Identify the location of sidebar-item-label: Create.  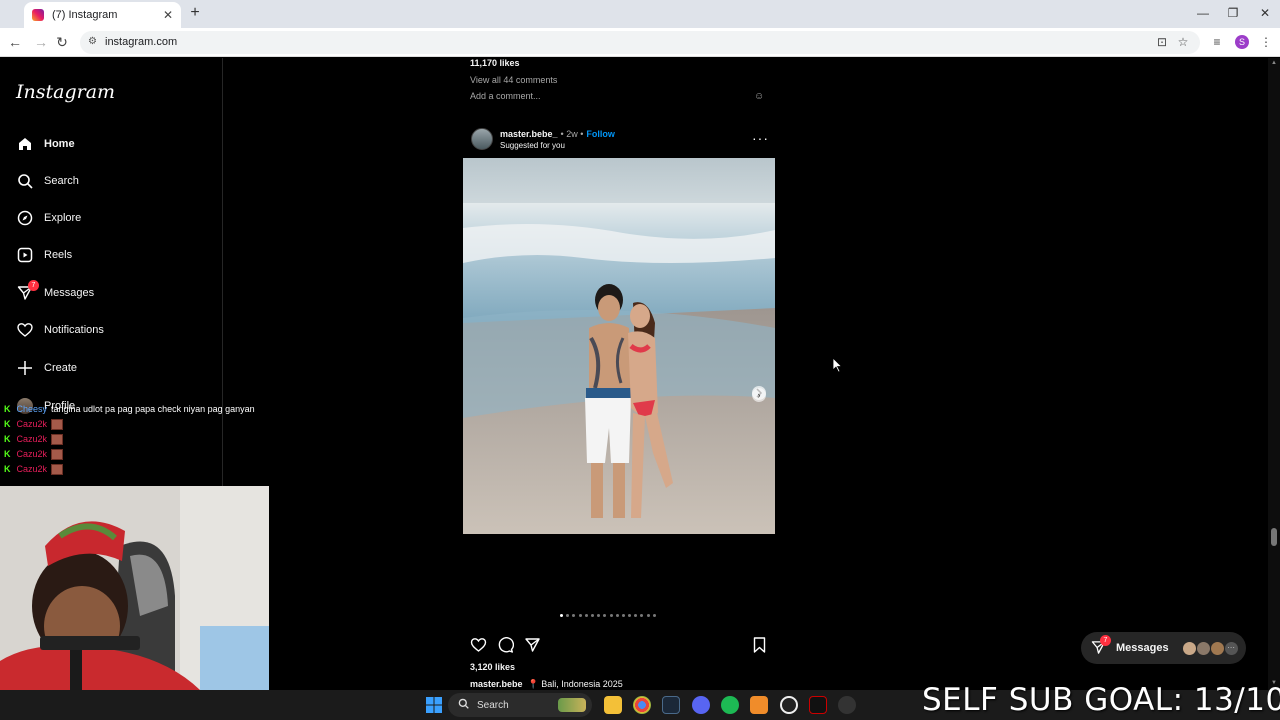
(61, 368).